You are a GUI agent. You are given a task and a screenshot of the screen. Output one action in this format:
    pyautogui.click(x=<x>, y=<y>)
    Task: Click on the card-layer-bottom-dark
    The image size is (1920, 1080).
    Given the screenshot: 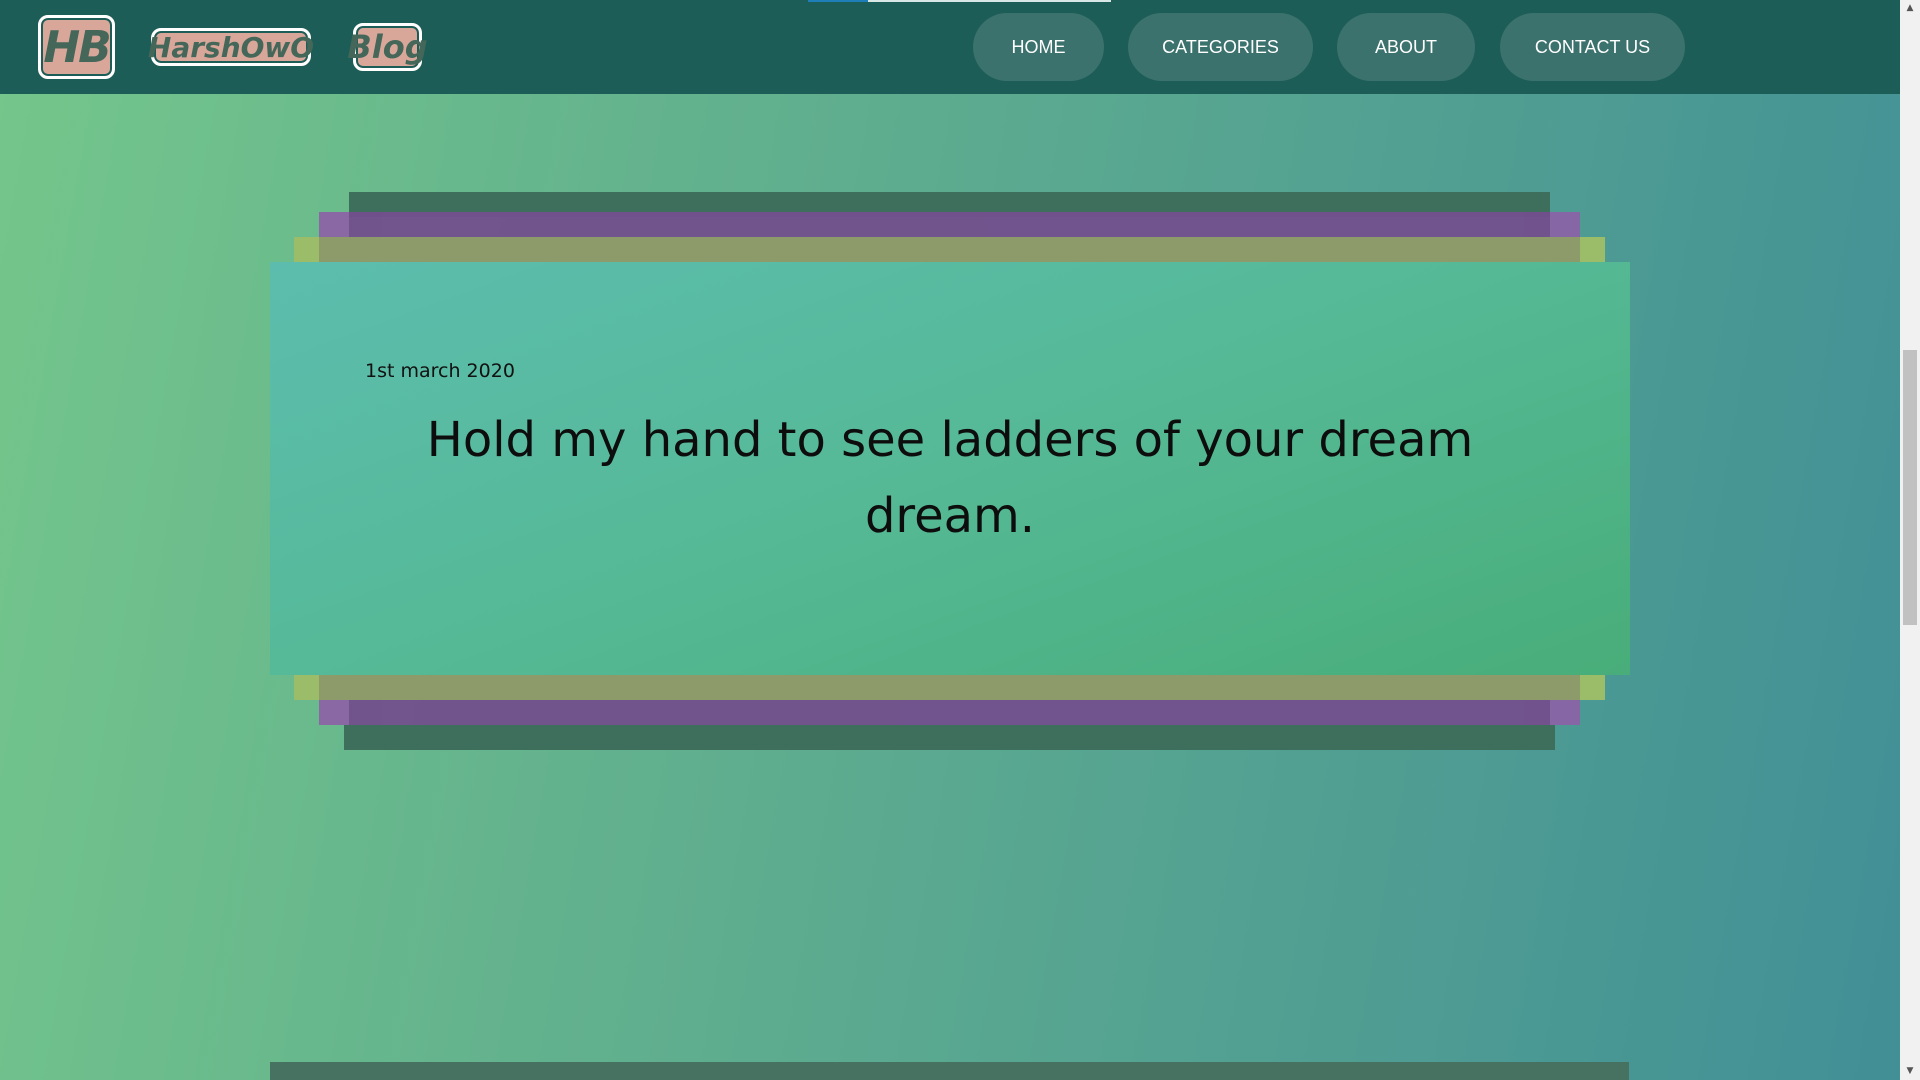 What is the action you would take?
    pyautogui.click(x=949, y=737)
    